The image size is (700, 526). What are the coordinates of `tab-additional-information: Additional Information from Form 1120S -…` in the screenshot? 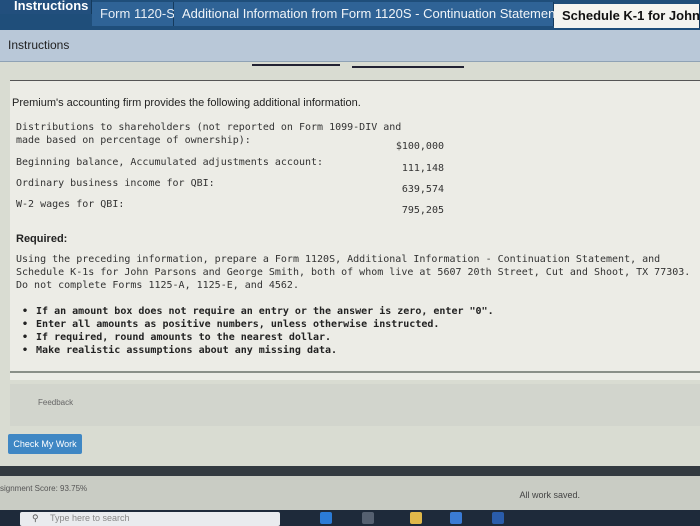 It's located at (366, 14).